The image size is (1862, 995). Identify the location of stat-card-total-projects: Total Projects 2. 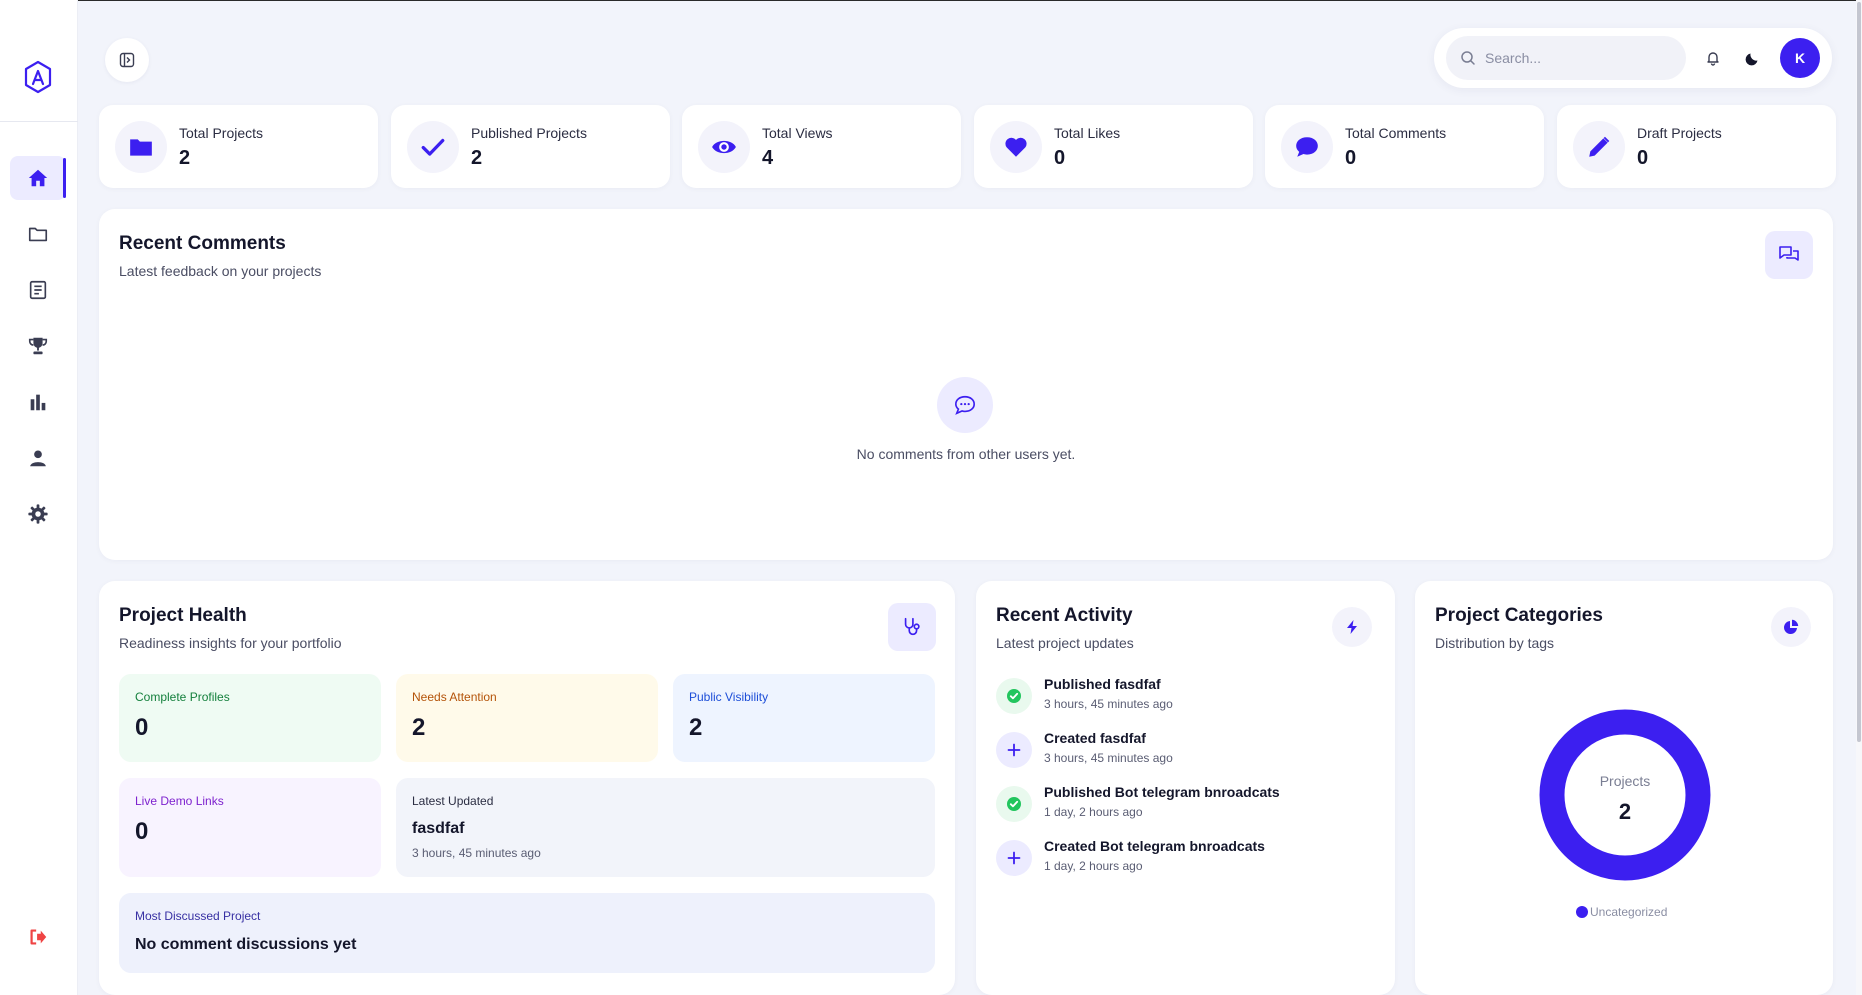
(238, 146).